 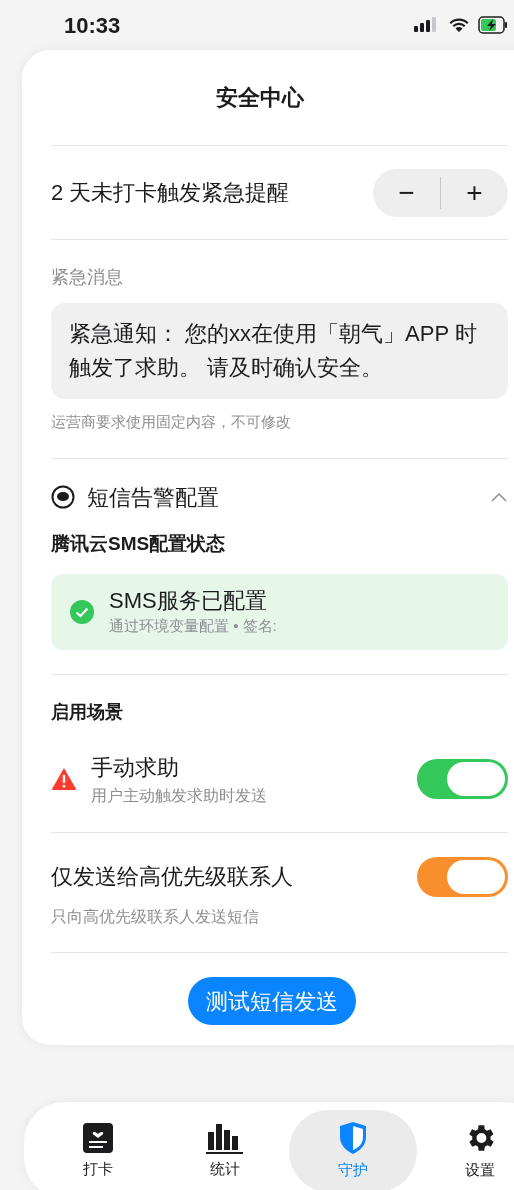 I want to click on provider-label: 腾讯云SMS配置状态, so click(x=139, y=543).